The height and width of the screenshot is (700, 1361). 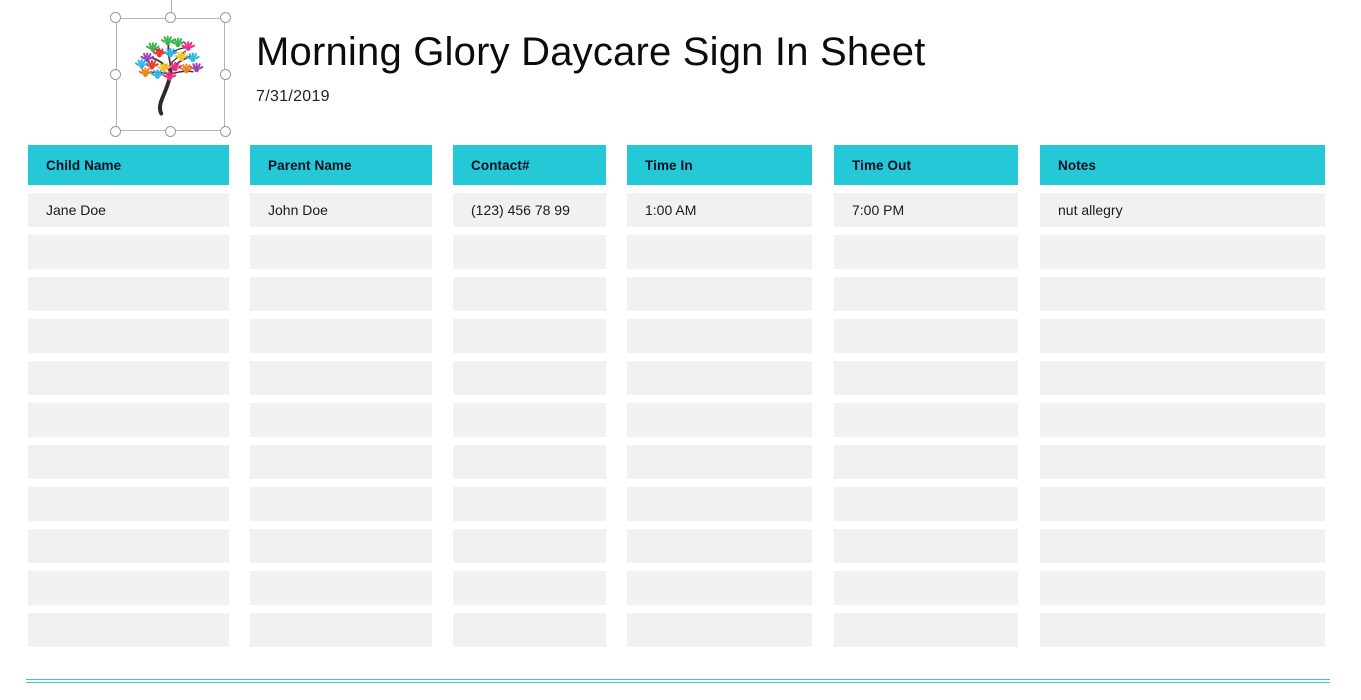 What do you see at coordinates (529, 210) in the screenshot?
I see `table-cell: (123) 456 78 99` at bounding box center [529, 210].